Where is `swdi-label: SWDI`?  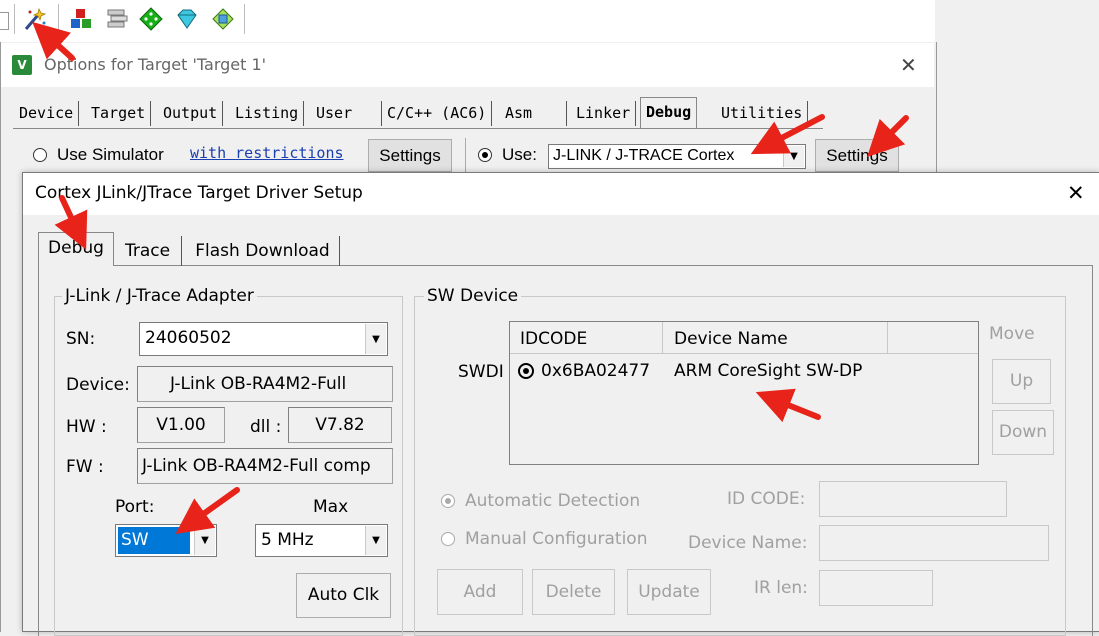
swdi-label: SWDI is located at coordinates (481, 372).